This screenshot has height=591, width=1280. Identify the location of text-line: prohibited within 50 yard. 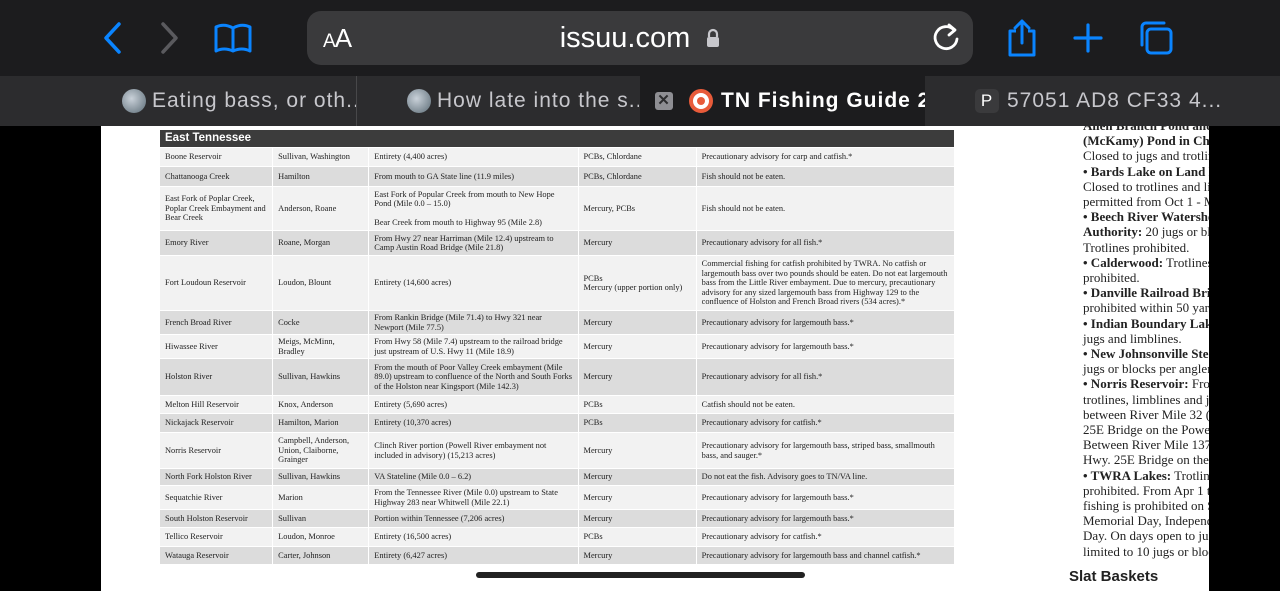
(1146, 307).